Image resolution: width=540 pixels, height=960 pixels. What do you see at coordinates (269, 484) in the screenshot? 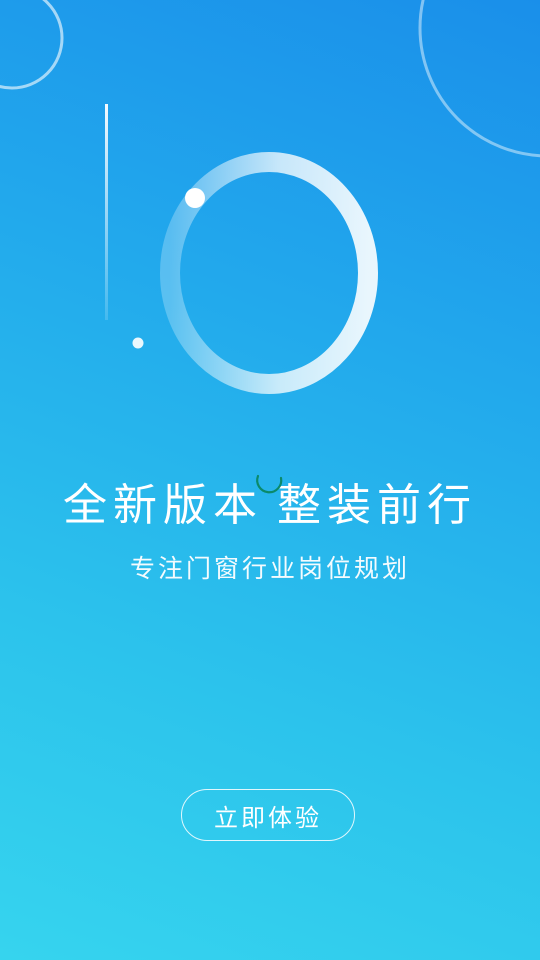
I see `loading-spinner-icon` at bounding box center [269, 484].